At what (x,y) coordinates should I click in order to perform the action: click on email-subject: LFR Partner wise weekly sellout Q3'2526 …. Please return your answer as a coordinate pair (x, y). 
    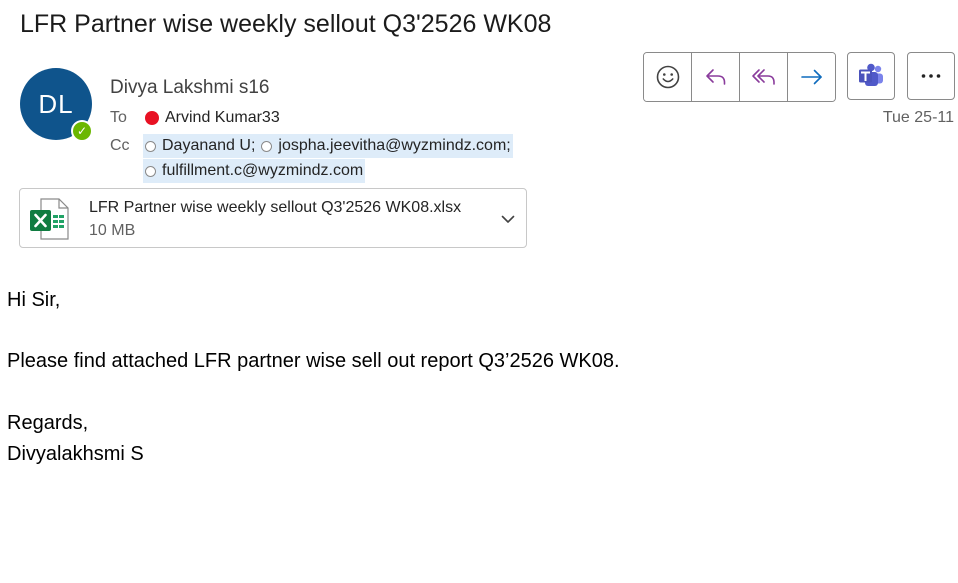
    Looking at the image, I should click on (286, 24).